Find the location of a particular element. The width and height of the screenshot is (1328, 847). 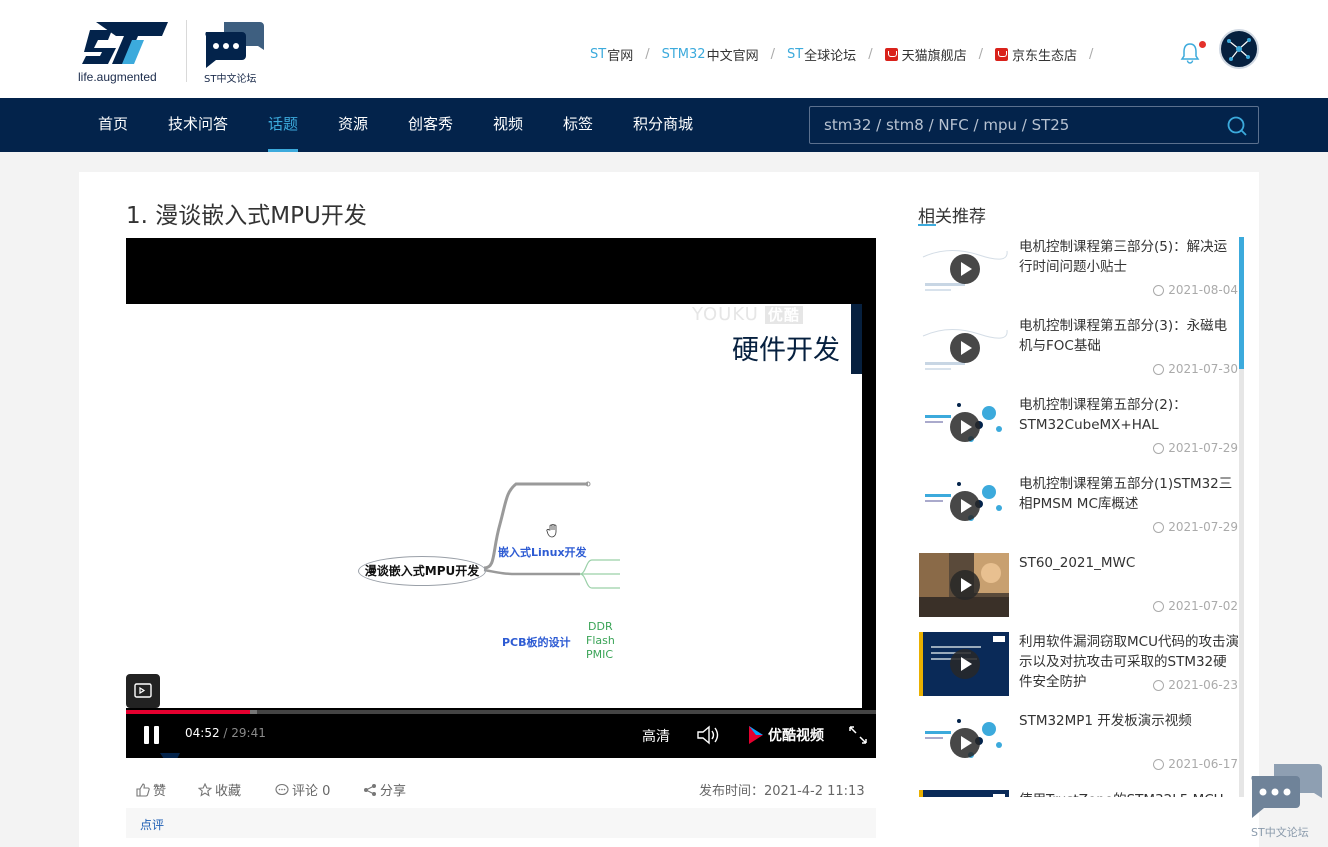

comment-icon is located at coordinates (282, 789).